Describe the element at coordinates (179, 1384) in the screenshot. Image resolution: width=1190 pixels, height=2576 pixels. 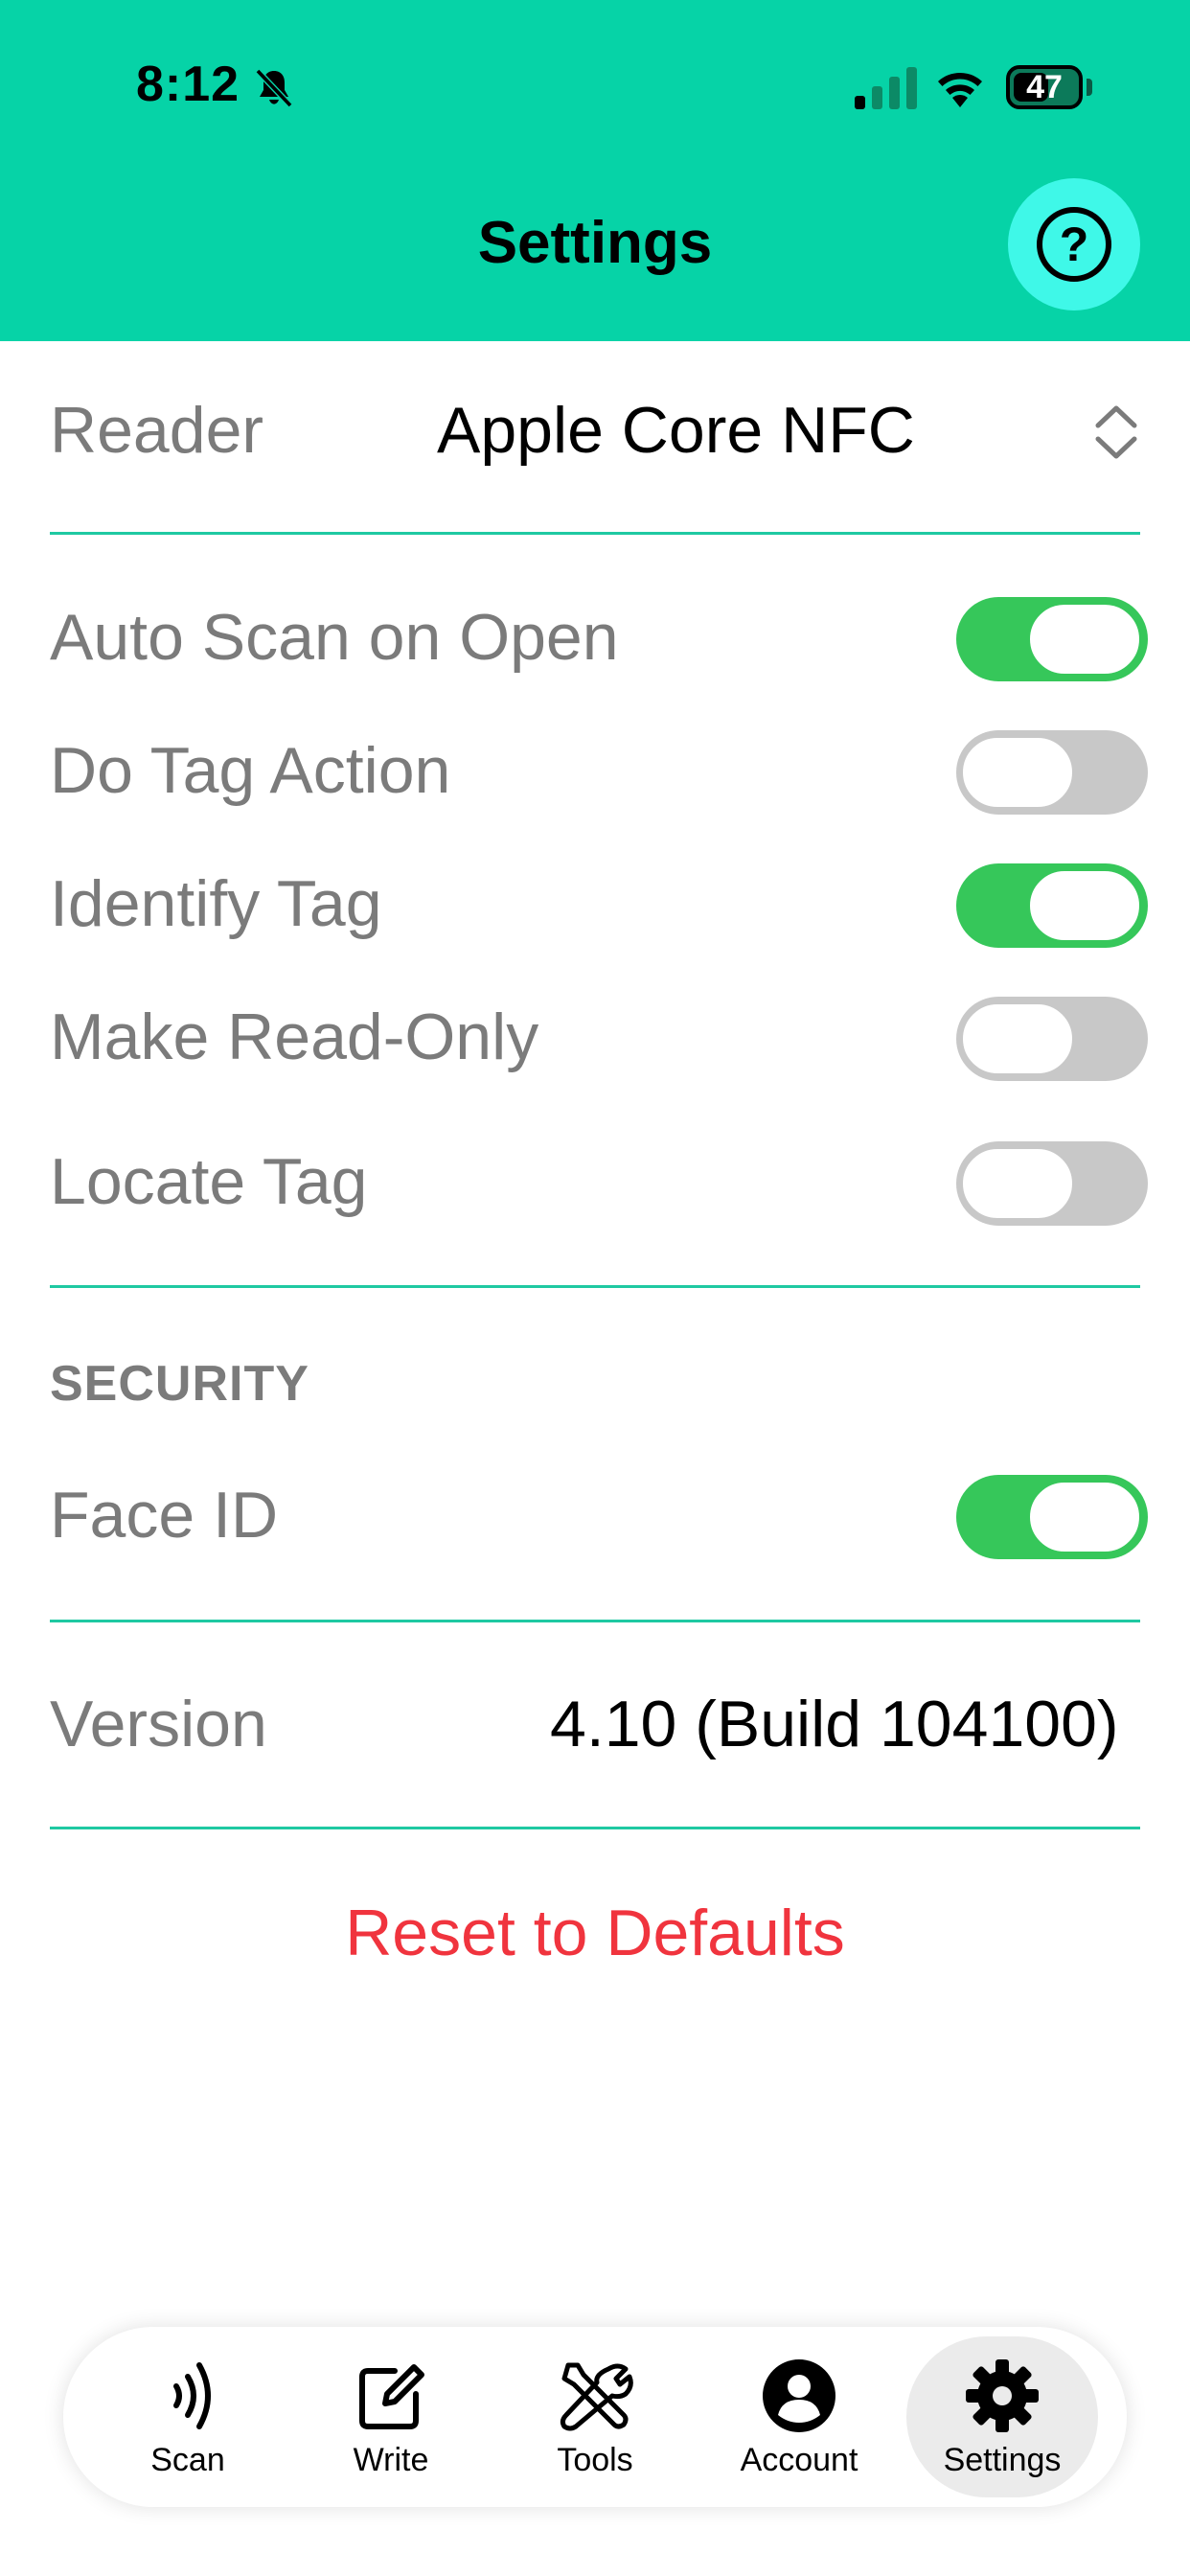
I see `security-section-header: SECURITY` at that location.